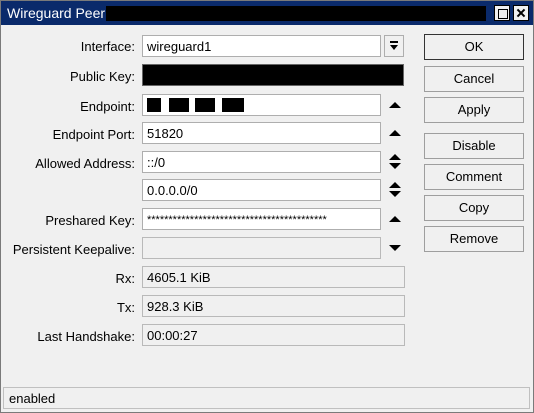 The width and height of the screenshot is (534, 413). What do you see at coordinates (395, 162) in the screenshot?
I see `allowed-address-1-updown-button` at bounding box center [395, 162].